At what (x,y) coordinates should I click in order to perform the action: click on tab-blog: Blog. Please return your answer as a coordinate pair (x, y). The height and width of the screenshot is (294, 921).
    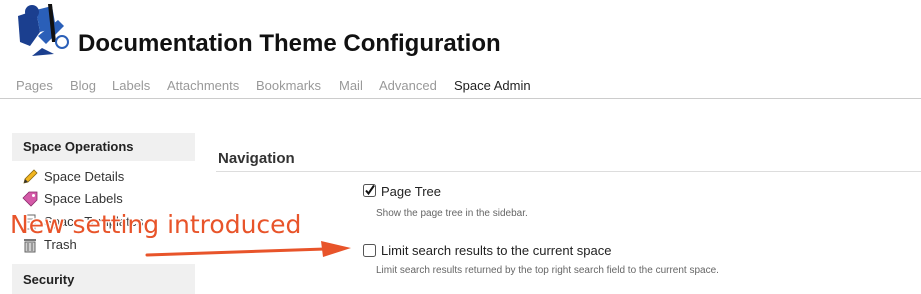
    Looking at the image, I should click on (83, 85).